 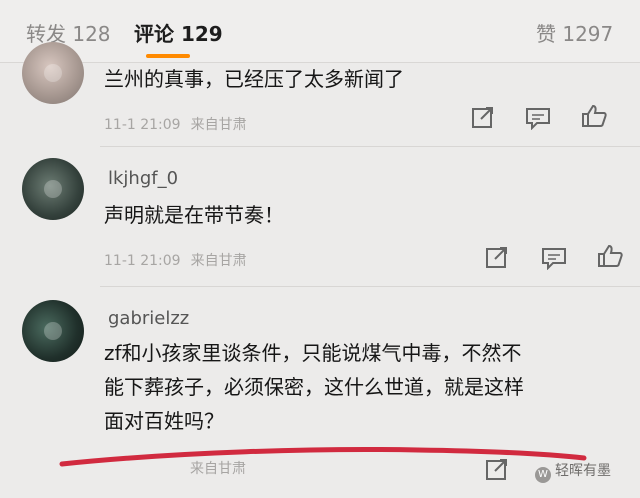 I want to click on watermark-text: 轻晖有墨, so click(x=583, y=471).